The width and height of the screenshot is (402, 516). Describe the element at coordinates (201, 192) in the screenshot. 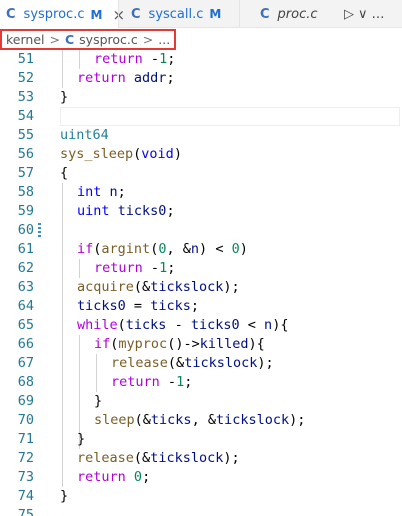

I see `code-line: 58 int n;` at that location.